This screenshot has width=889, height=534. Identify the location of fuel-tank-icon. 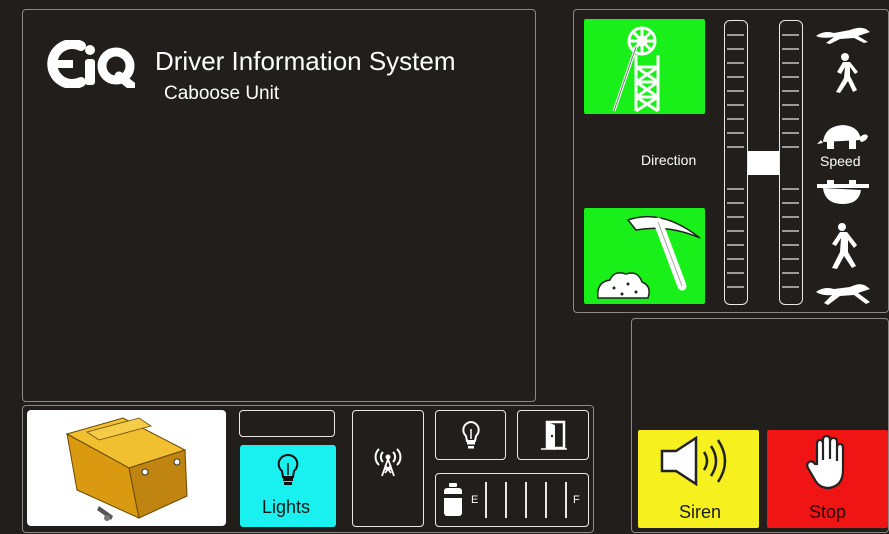
(453, 499).